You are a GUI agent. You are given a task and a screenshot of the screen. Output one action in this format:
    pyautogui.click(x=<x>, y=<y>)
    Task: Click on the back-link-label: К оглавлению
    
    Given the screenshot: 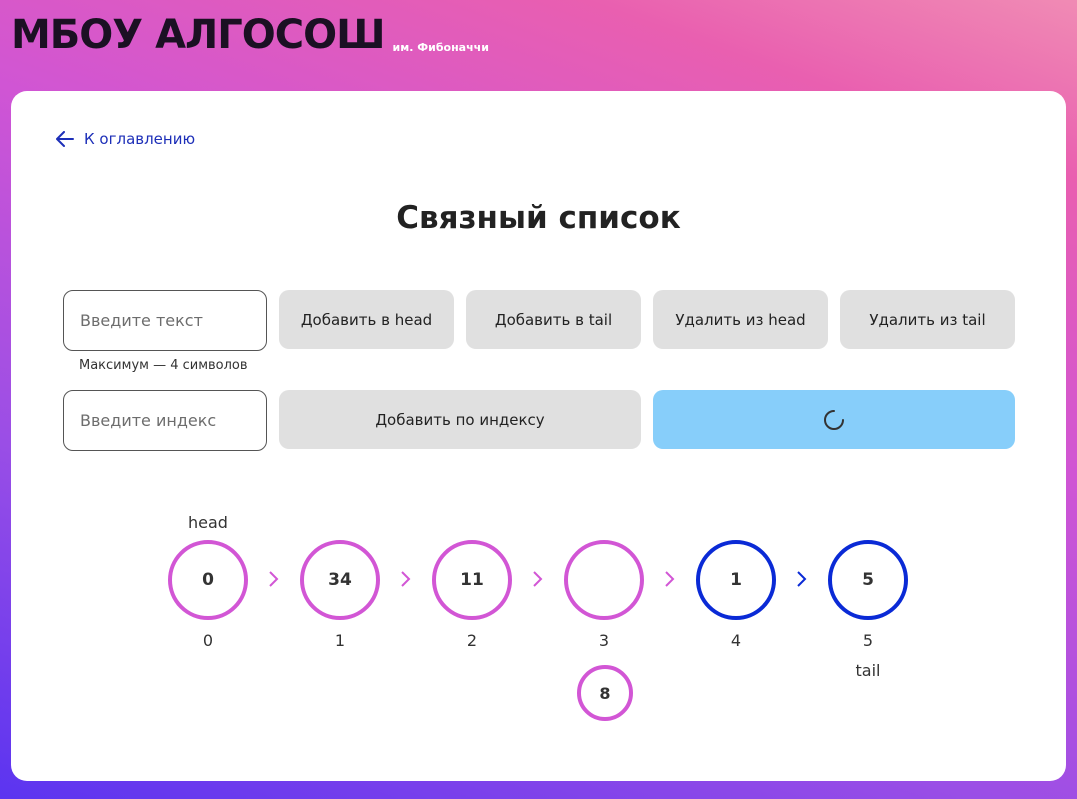 What is the action you would take?
    pyautogui.click(x=140, y=139)
    